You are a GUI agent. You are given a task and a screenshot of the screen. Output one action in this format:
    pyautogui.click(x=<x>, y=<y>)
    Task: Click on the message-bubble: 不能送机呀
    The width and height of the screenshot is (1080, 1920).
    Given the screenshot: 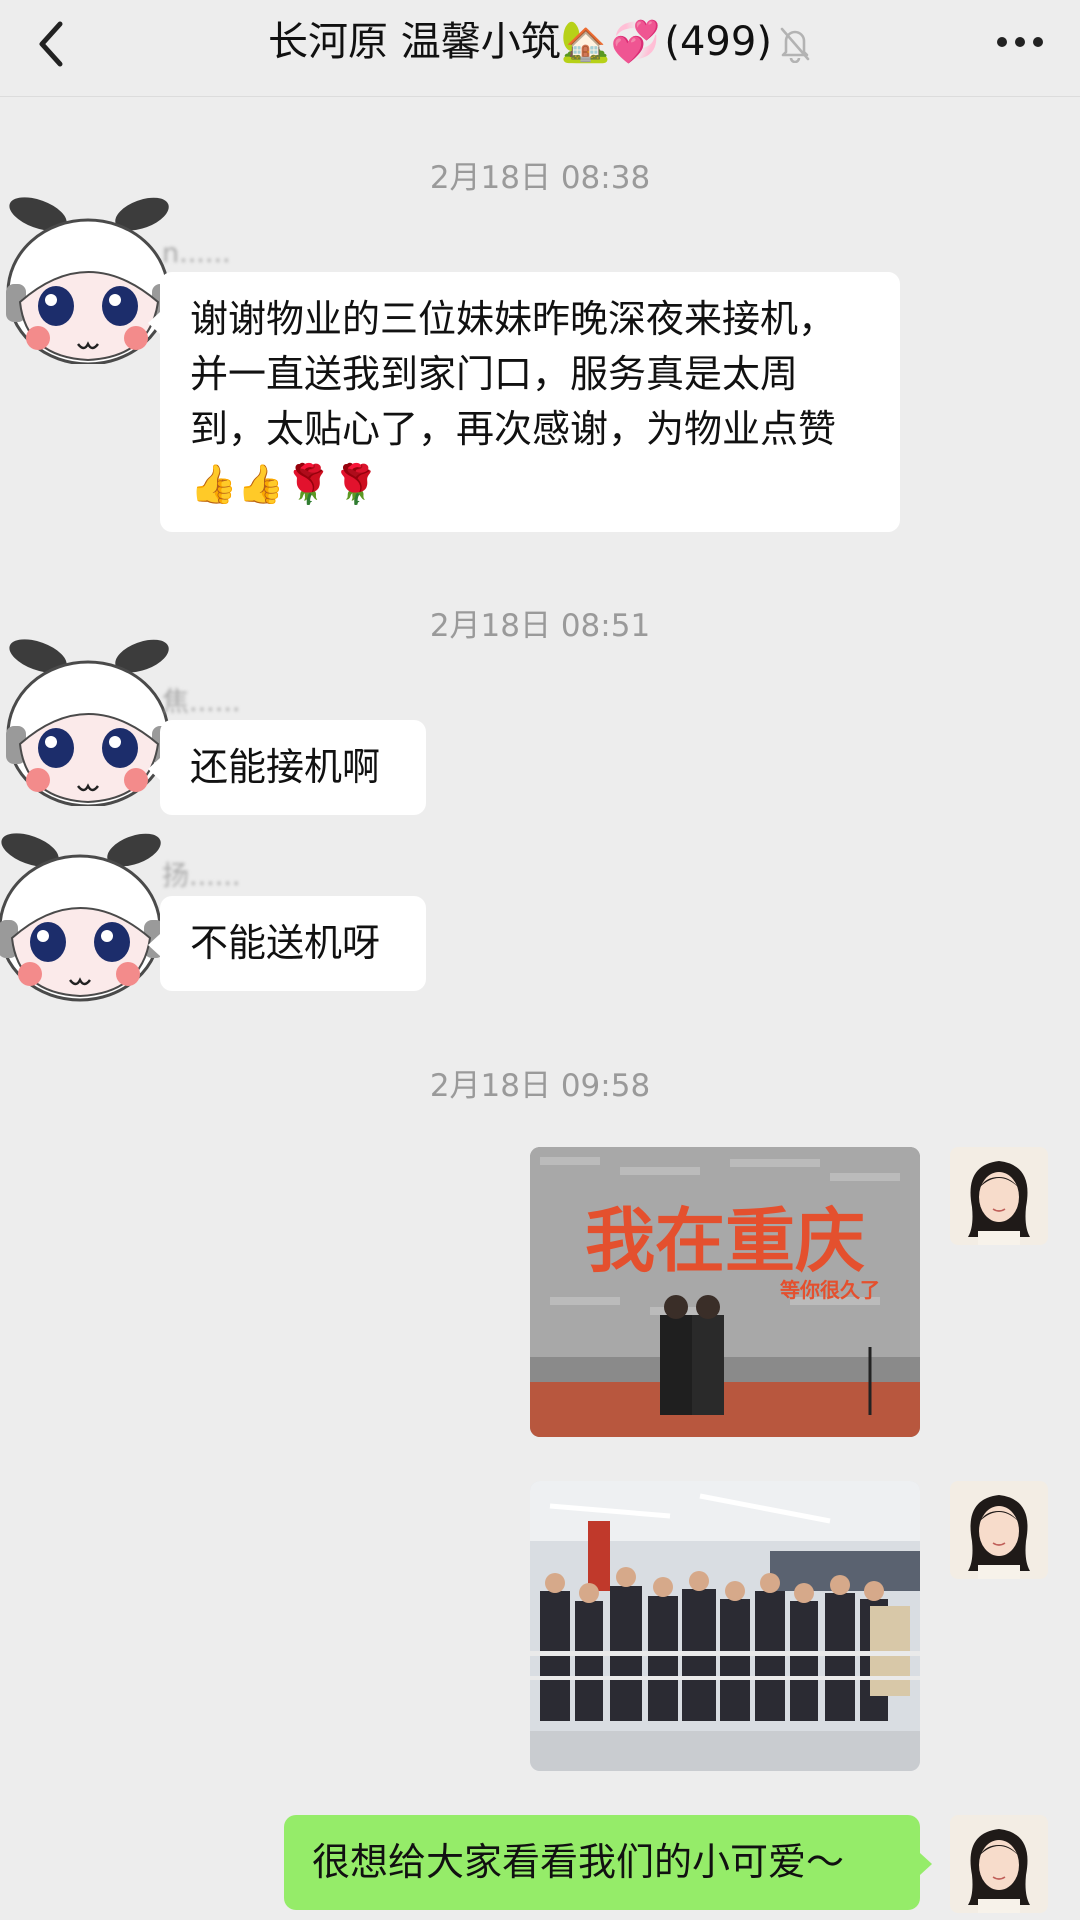 What is the action you would take?
    pyautogui.click(x=293, y=943)
    